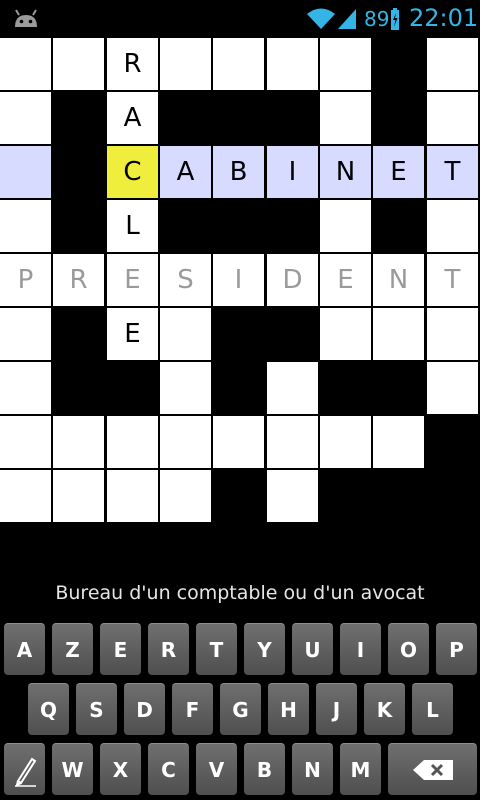 The width and height of the screenshot is (480, 800). Describe the element at coordinates (24, 769) in the screenshot. I see `pencil-key` at that location.